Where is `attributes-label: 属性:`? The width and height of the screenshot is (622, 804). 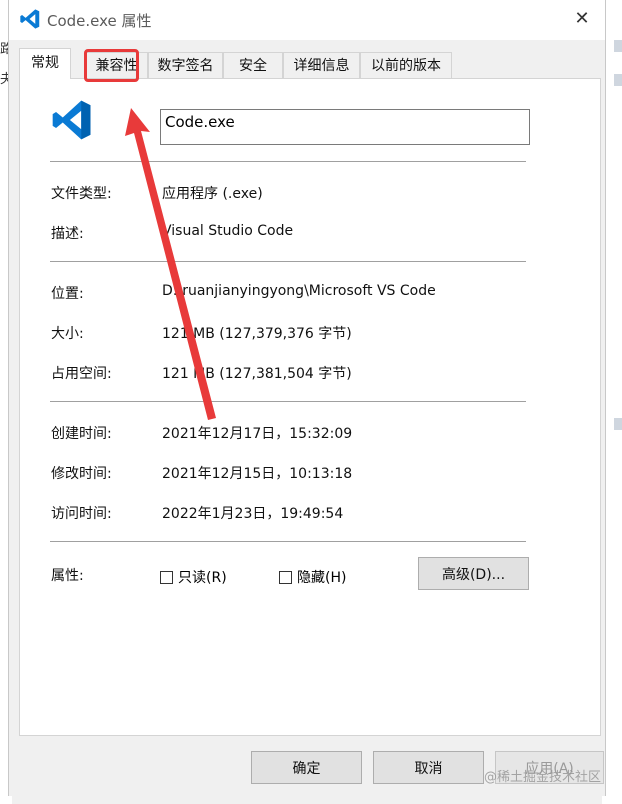 attributes-label: 属性: is located at coordinates (67, 576).